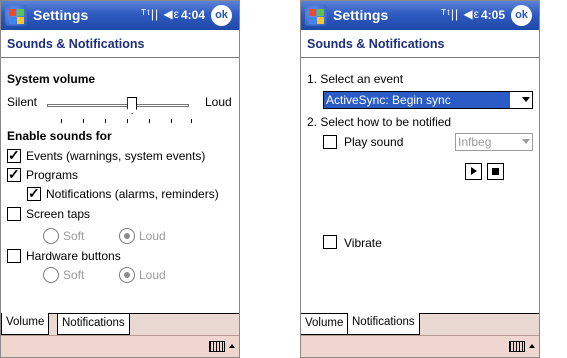 This screenshot has width=567, height=358. Describe the element at coordinates (118, 105) in the screenshot. I see `slider-track` at that location.